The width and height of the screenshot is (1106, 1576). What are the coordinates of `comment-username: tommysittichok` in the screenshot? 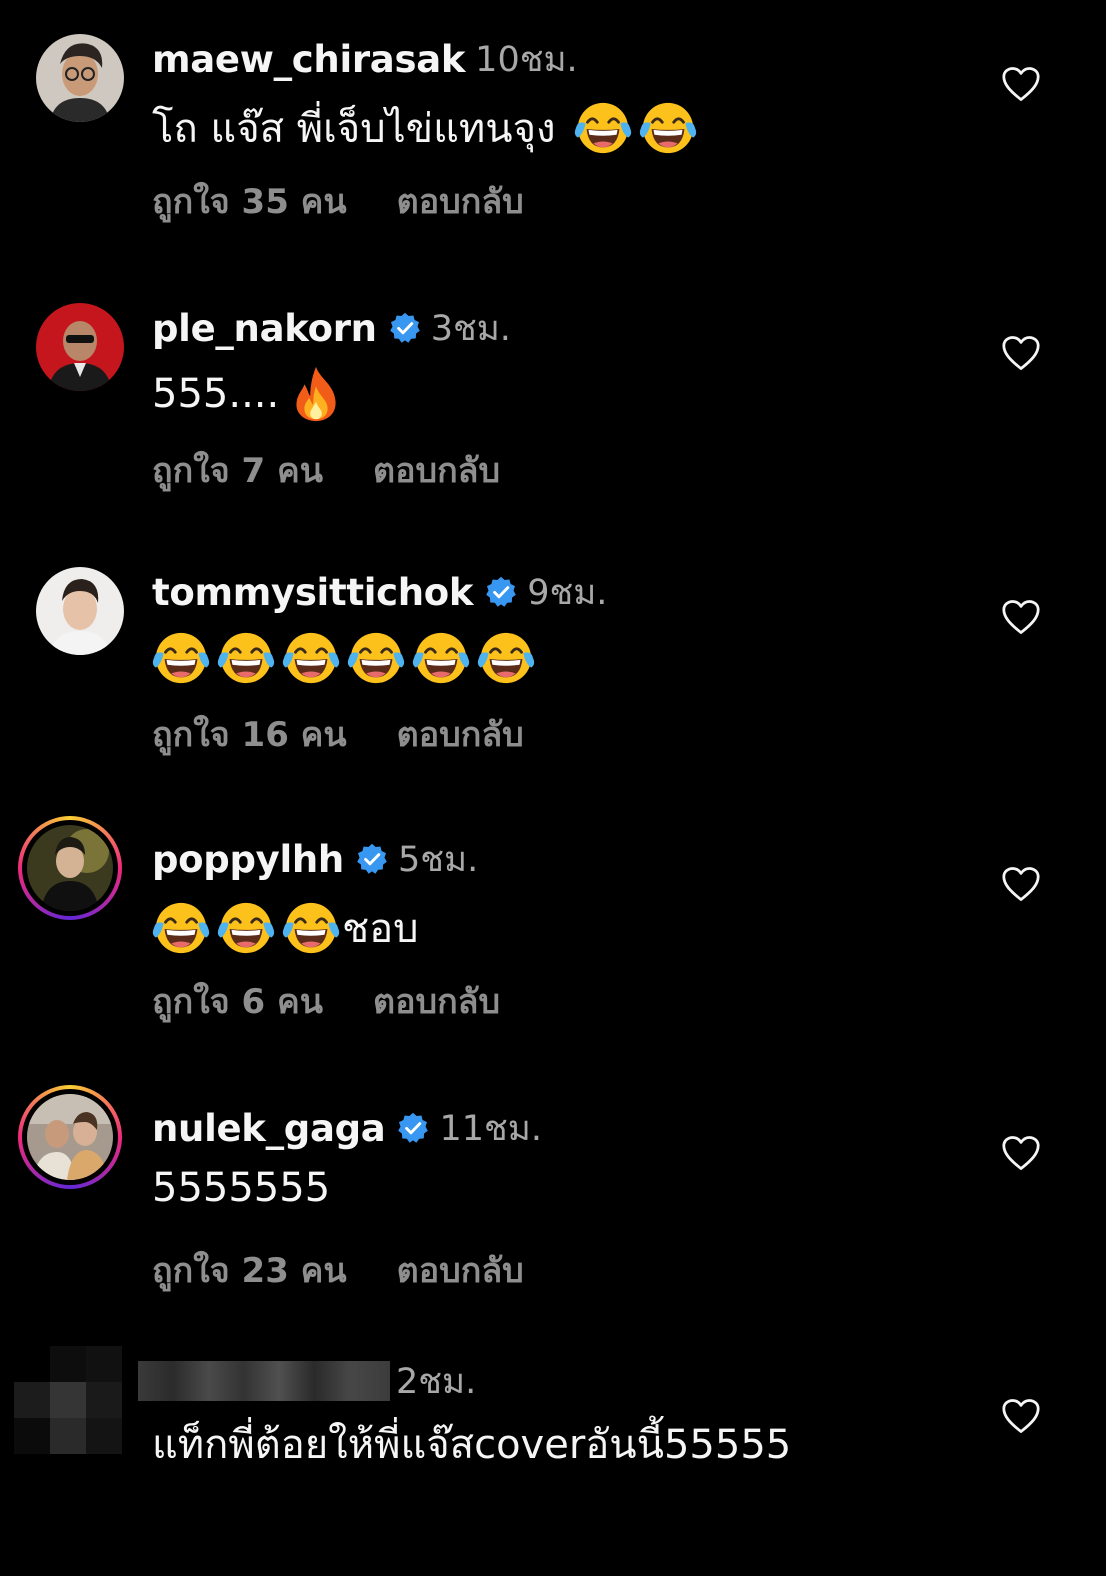 It's located at (313, 592).